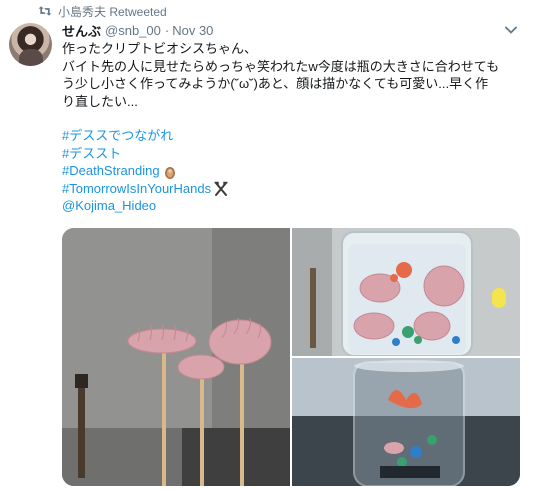 This screenshot has height=493, width=533. I want to click on bridge-baby-emoji, so click(169, 172).